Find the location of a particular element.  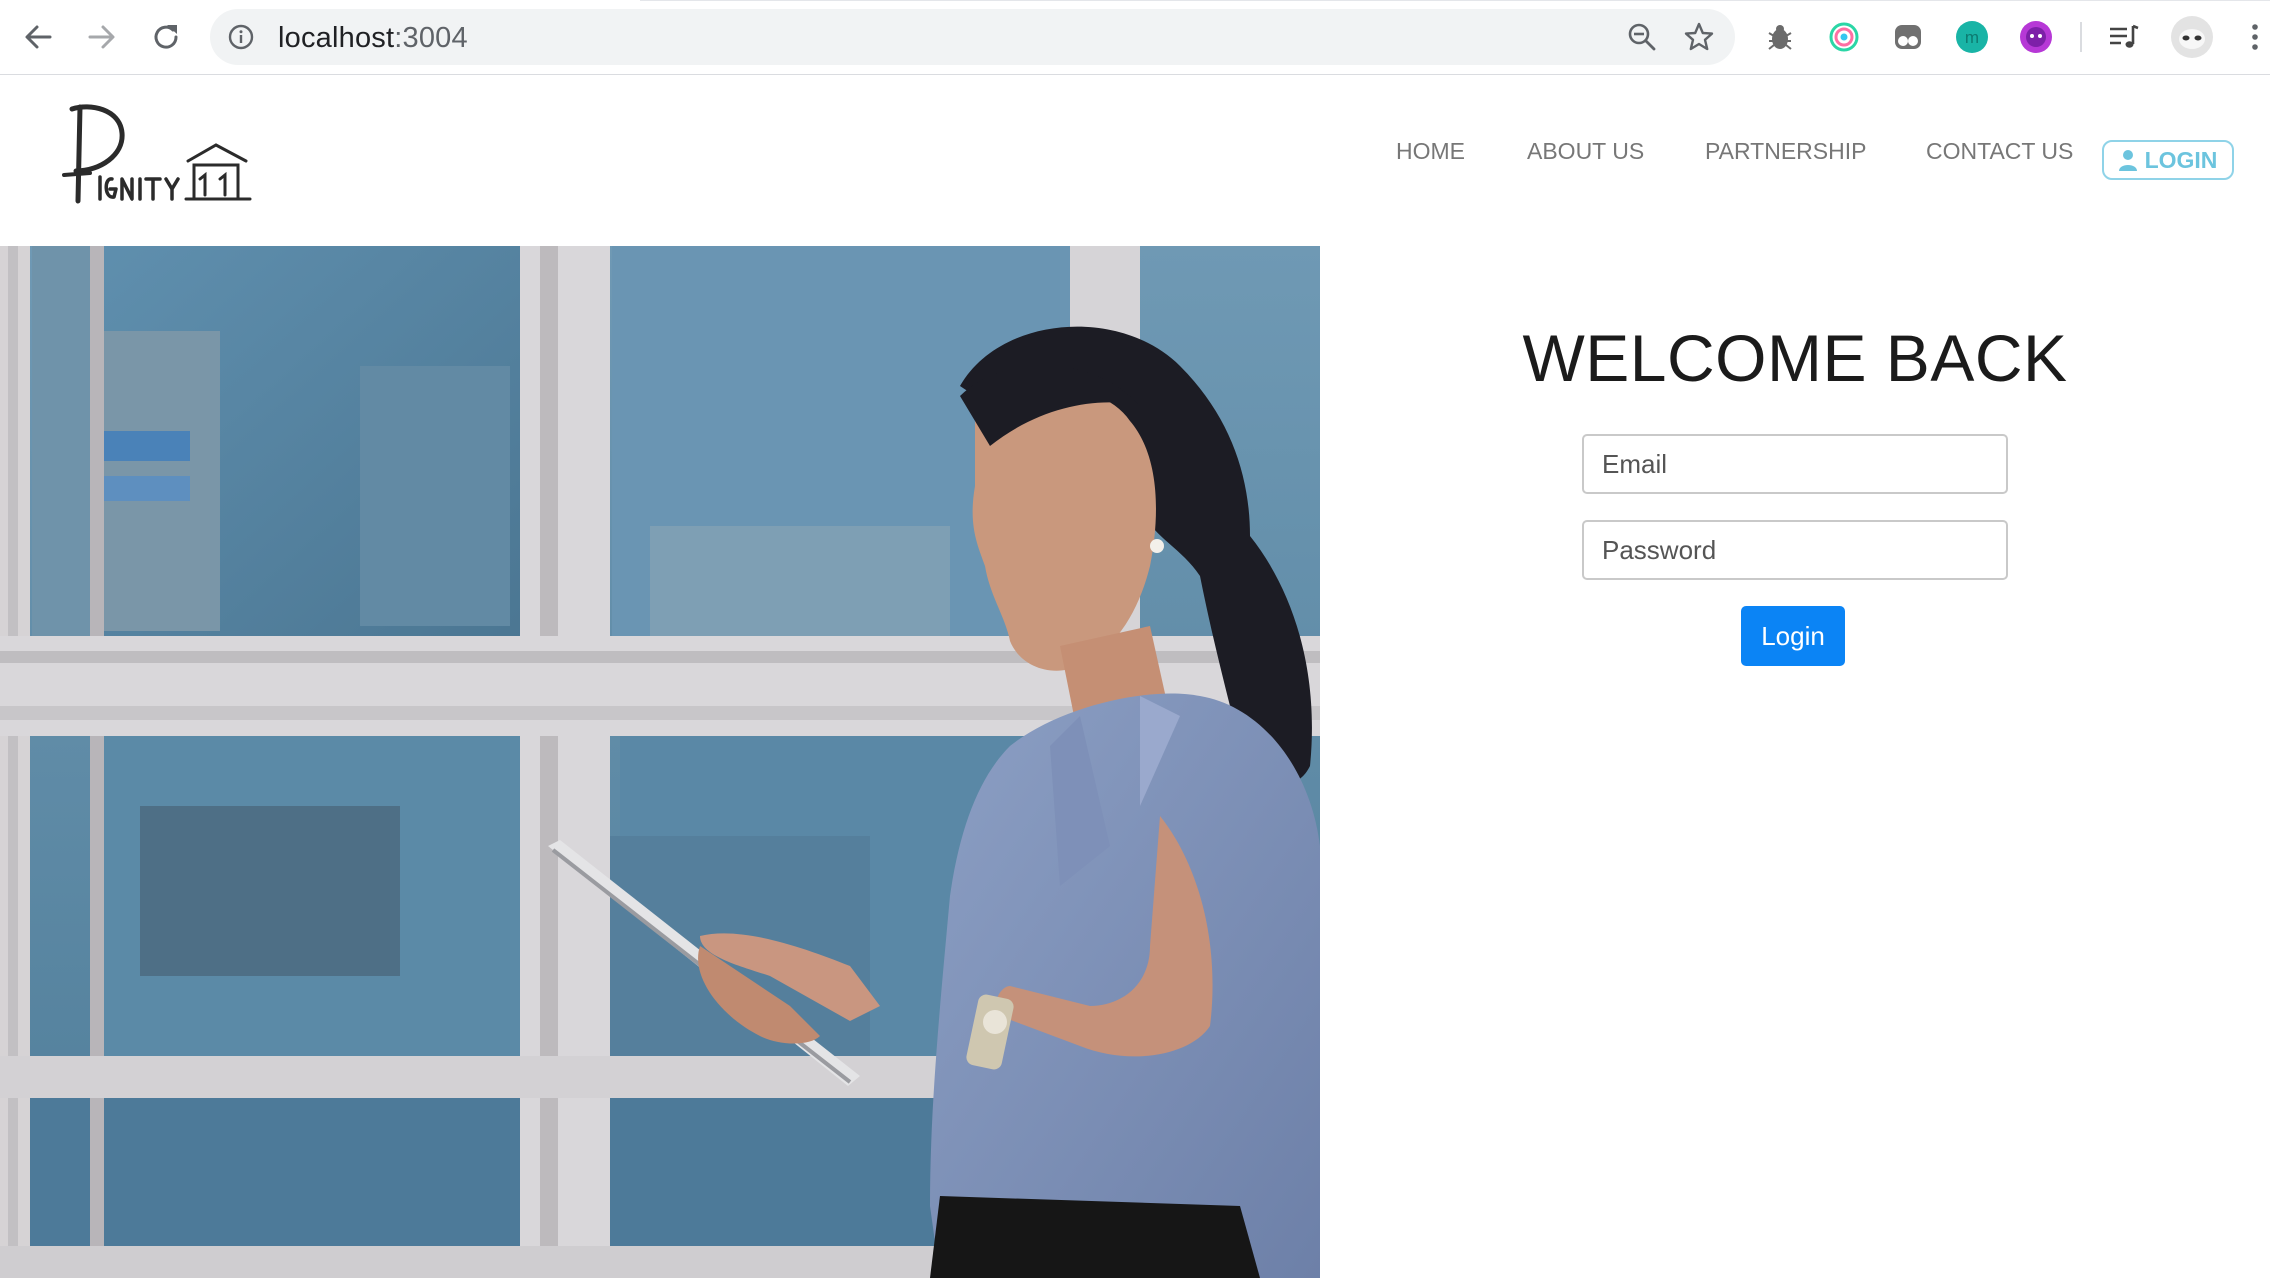

url-text: localhost:3004 is located at coordinates (373, 38).